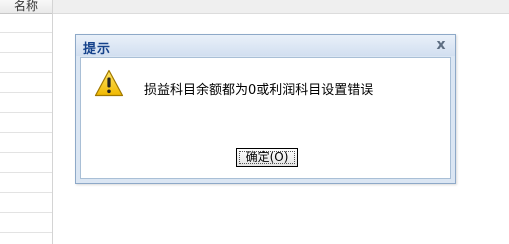 This screenshot has height=244, width=509. What do you see at coordinates (26, 122) in the screenshot?
I see `background-list-panel` at bounding box center [26, 122].